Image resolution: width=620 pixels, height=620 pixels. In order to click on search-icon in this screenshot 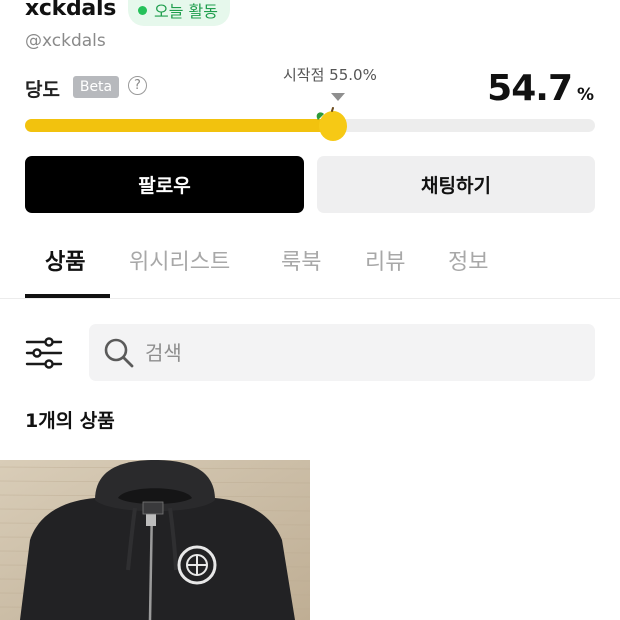, I will do `click(119, 352)`.